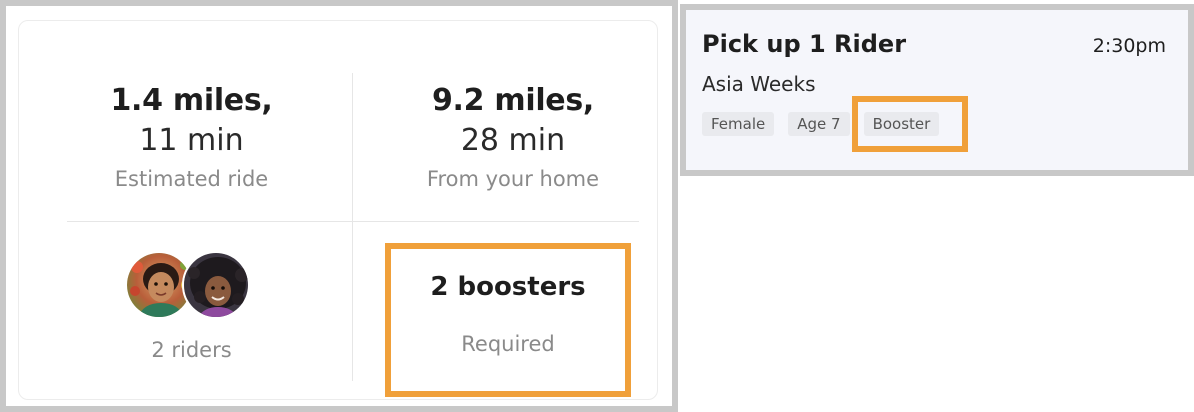 The image size is (1194, 412). Describe the element at coordinates (512, 100) in the screenshot. I see `home-distance: 9.2 miles,` at that location.